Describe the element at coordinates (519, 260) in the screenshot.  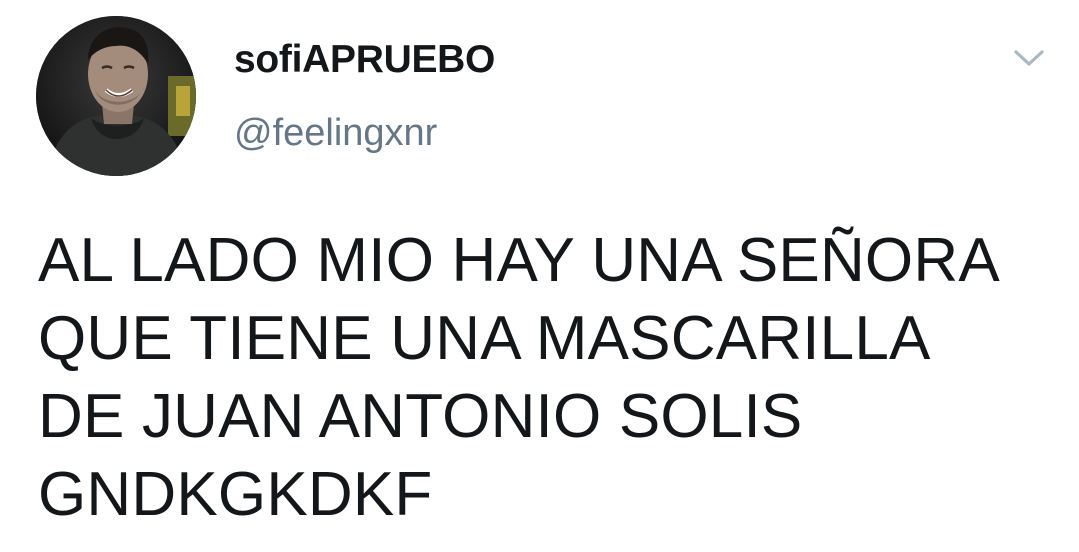
I see `tweet-text-line: AL LADO MIO HAY UNA SEÑORA` at that location.